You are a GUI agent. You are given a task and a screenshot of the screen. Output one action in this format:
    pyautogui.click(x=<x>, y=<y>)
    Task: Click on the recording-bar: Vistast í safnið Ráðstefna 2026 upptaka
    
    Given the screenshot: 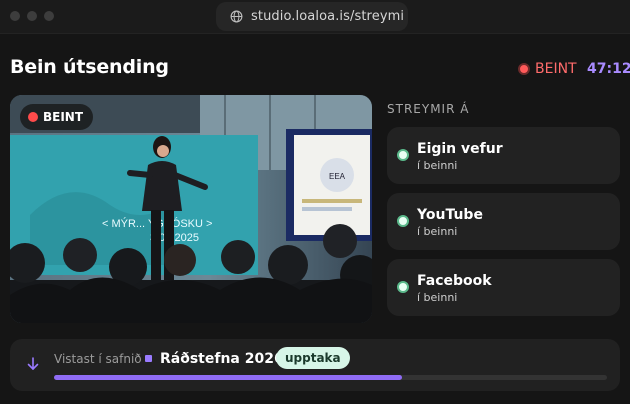 What is the action you would take?
    pyautogui.click(x=315, y=365)
    